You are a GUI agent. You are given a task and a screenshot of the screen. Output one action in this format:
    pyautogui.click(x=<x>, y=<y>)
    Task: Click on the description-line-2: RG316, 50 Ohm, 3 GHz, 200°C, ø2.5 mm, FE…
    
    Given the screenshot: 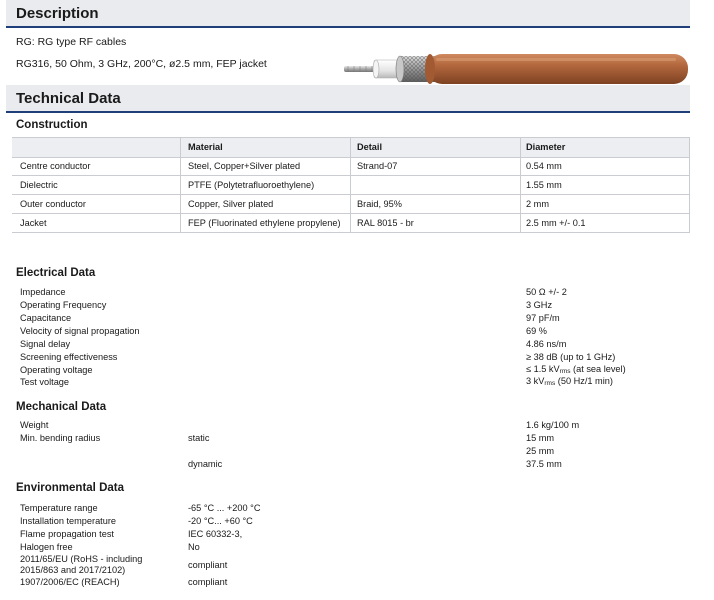 What is the action you would take?
    pyautogui.click(x=141, y=64)
    